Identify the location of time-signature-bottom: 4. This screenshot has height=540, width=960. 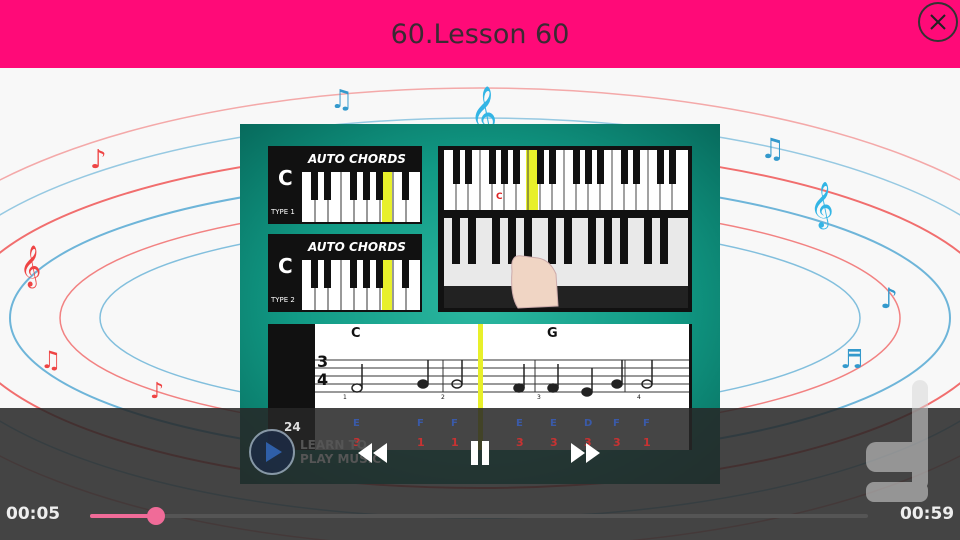
(323, 379).